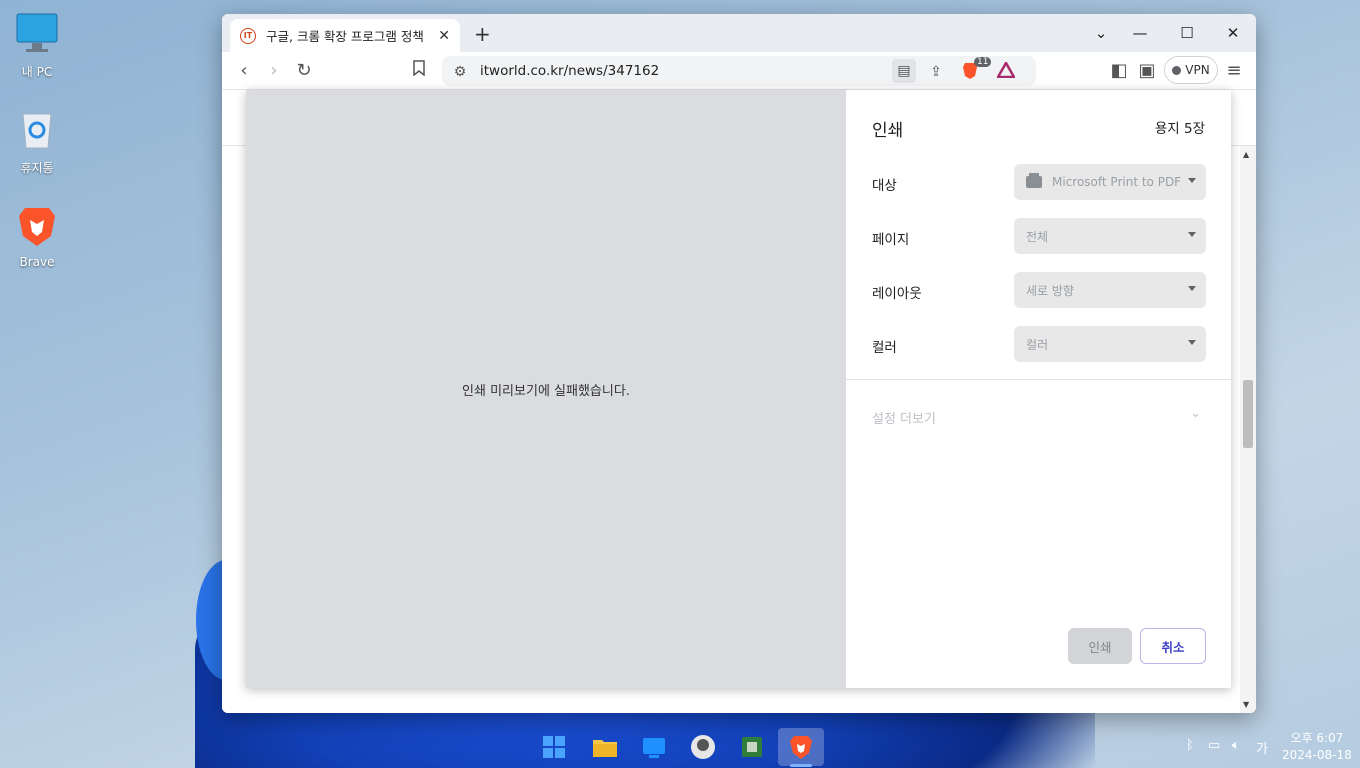  What do you see at coordinates (1248, 414) in the screenshot?
I see `scroll-thumb` at bounding box center [1248, 414].